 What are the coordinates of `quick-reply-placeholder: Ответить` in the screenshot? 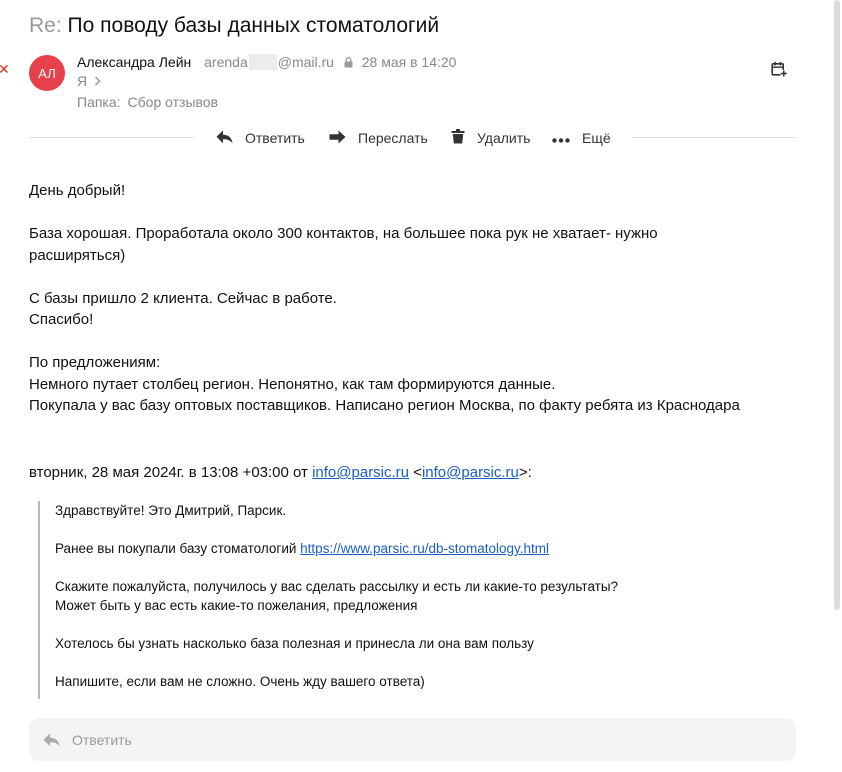 It's located at (102, 739).